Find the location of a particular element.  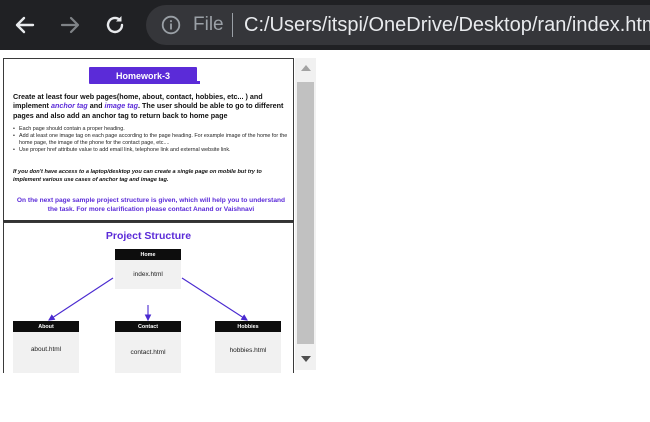

arrow-left-icon is located at coordinates (25, 25).